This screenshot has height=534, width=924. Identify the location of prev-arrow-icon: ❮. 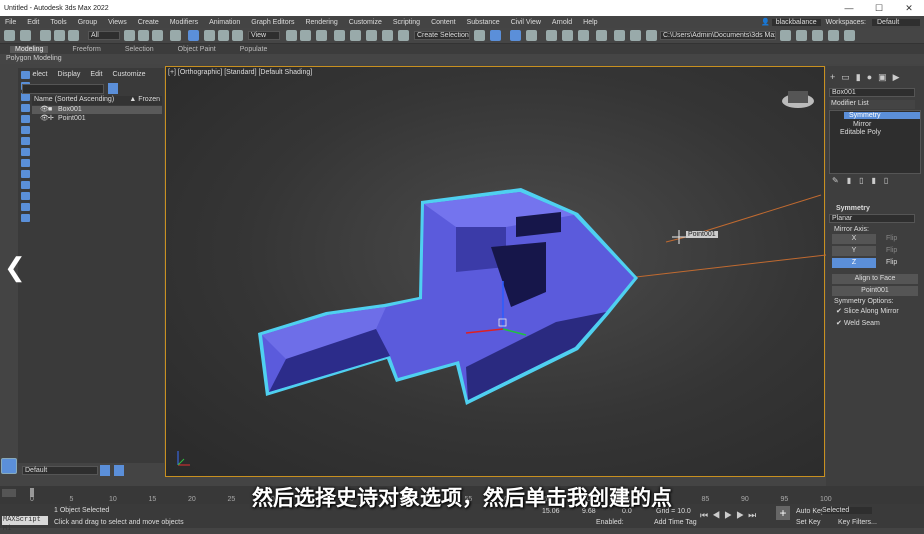
(15, 267).